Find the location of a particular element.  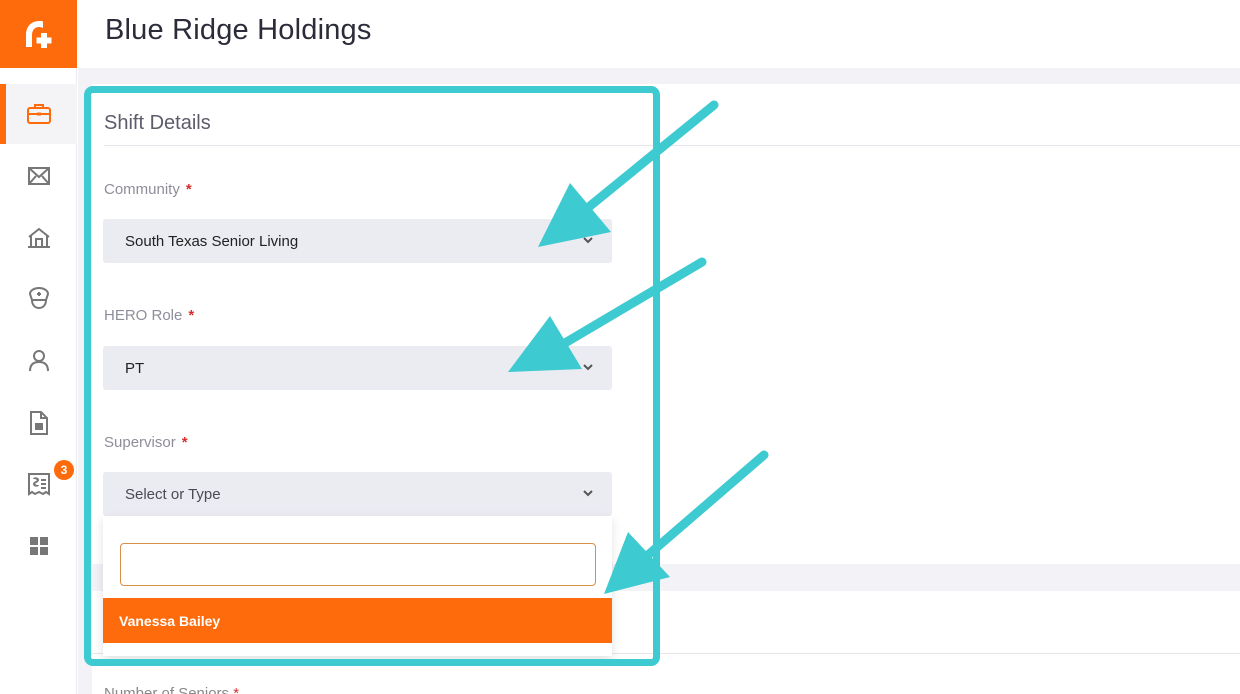

nurse-cap-icon is located at coordinates (38, 298).